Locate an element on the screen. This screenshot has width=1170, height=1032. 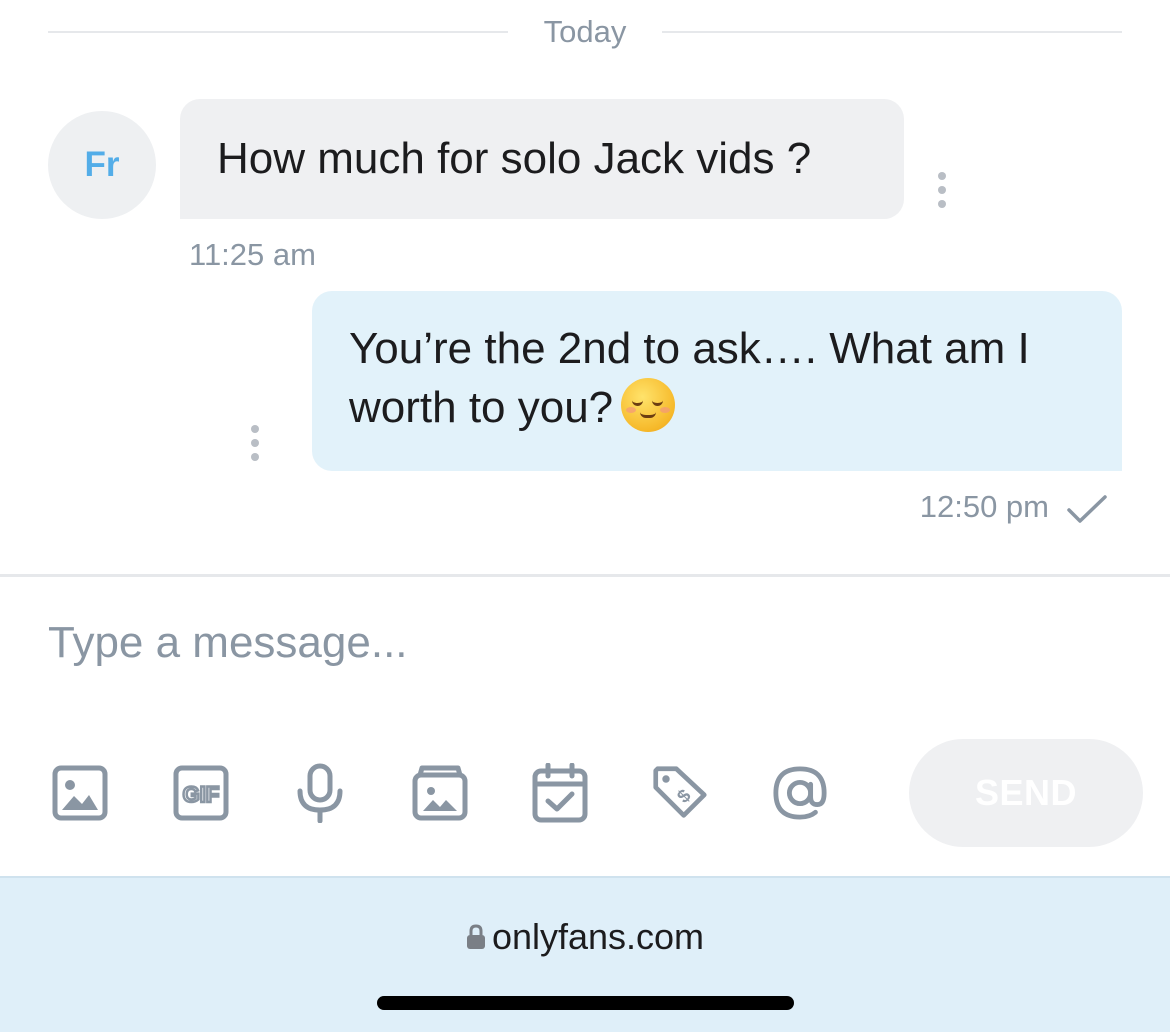
url-row: onlyfans.com is located at coordinates (585, 937).